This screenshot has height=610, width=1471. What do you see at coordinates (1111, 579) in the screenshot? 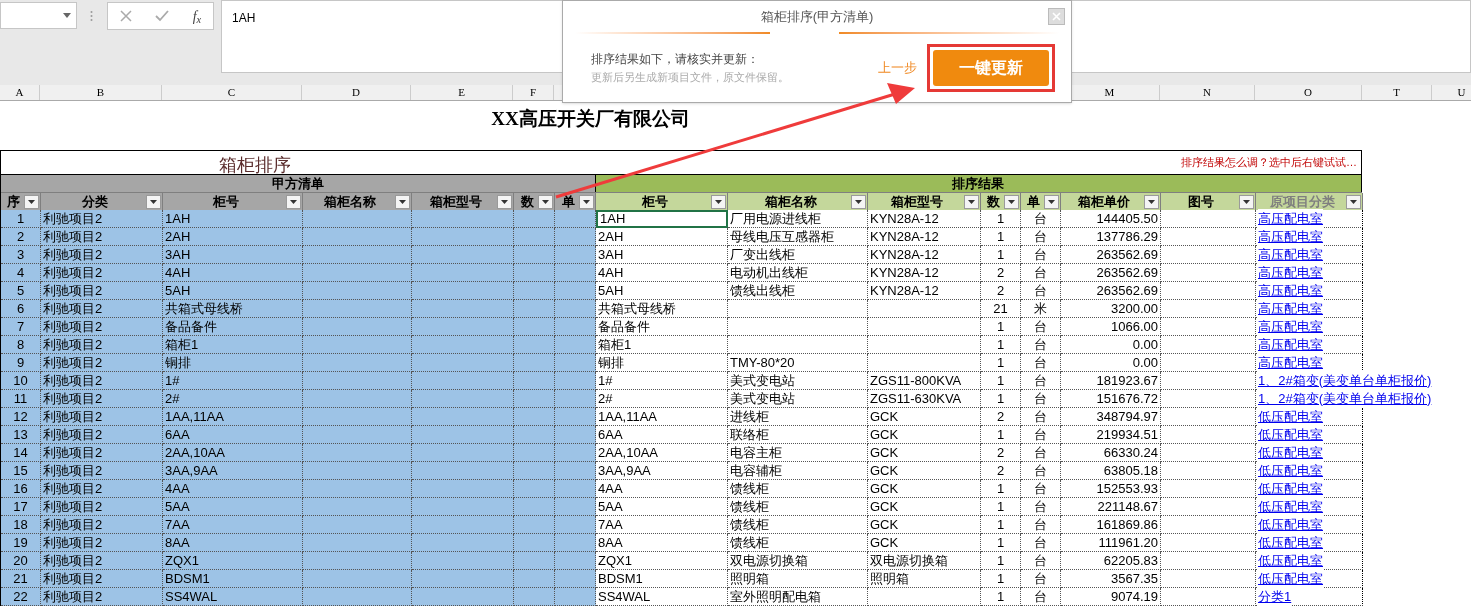
I see `table-cell: 3567.35` at bounding box center [1111, 579].